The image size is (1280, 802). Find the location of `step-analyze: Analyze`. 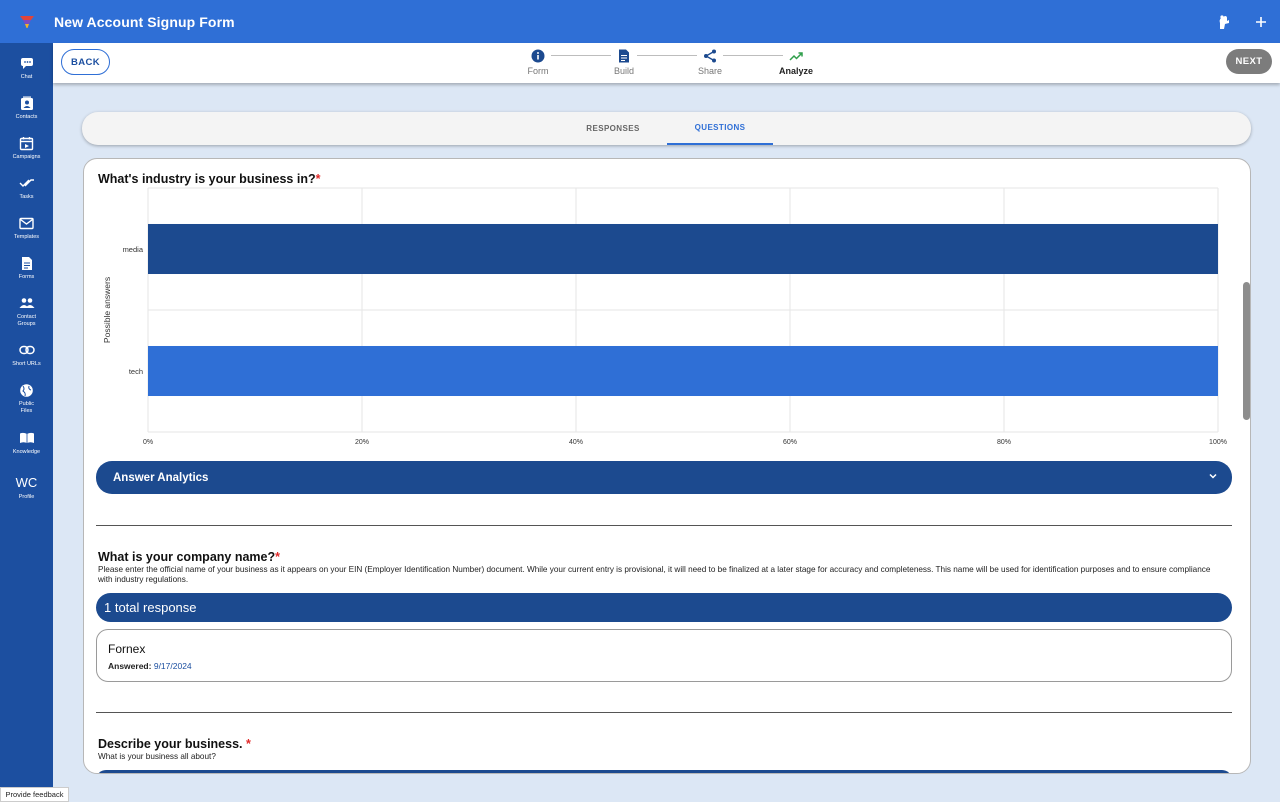

step-analyze: Analyze is located at coordinates (796, 62).